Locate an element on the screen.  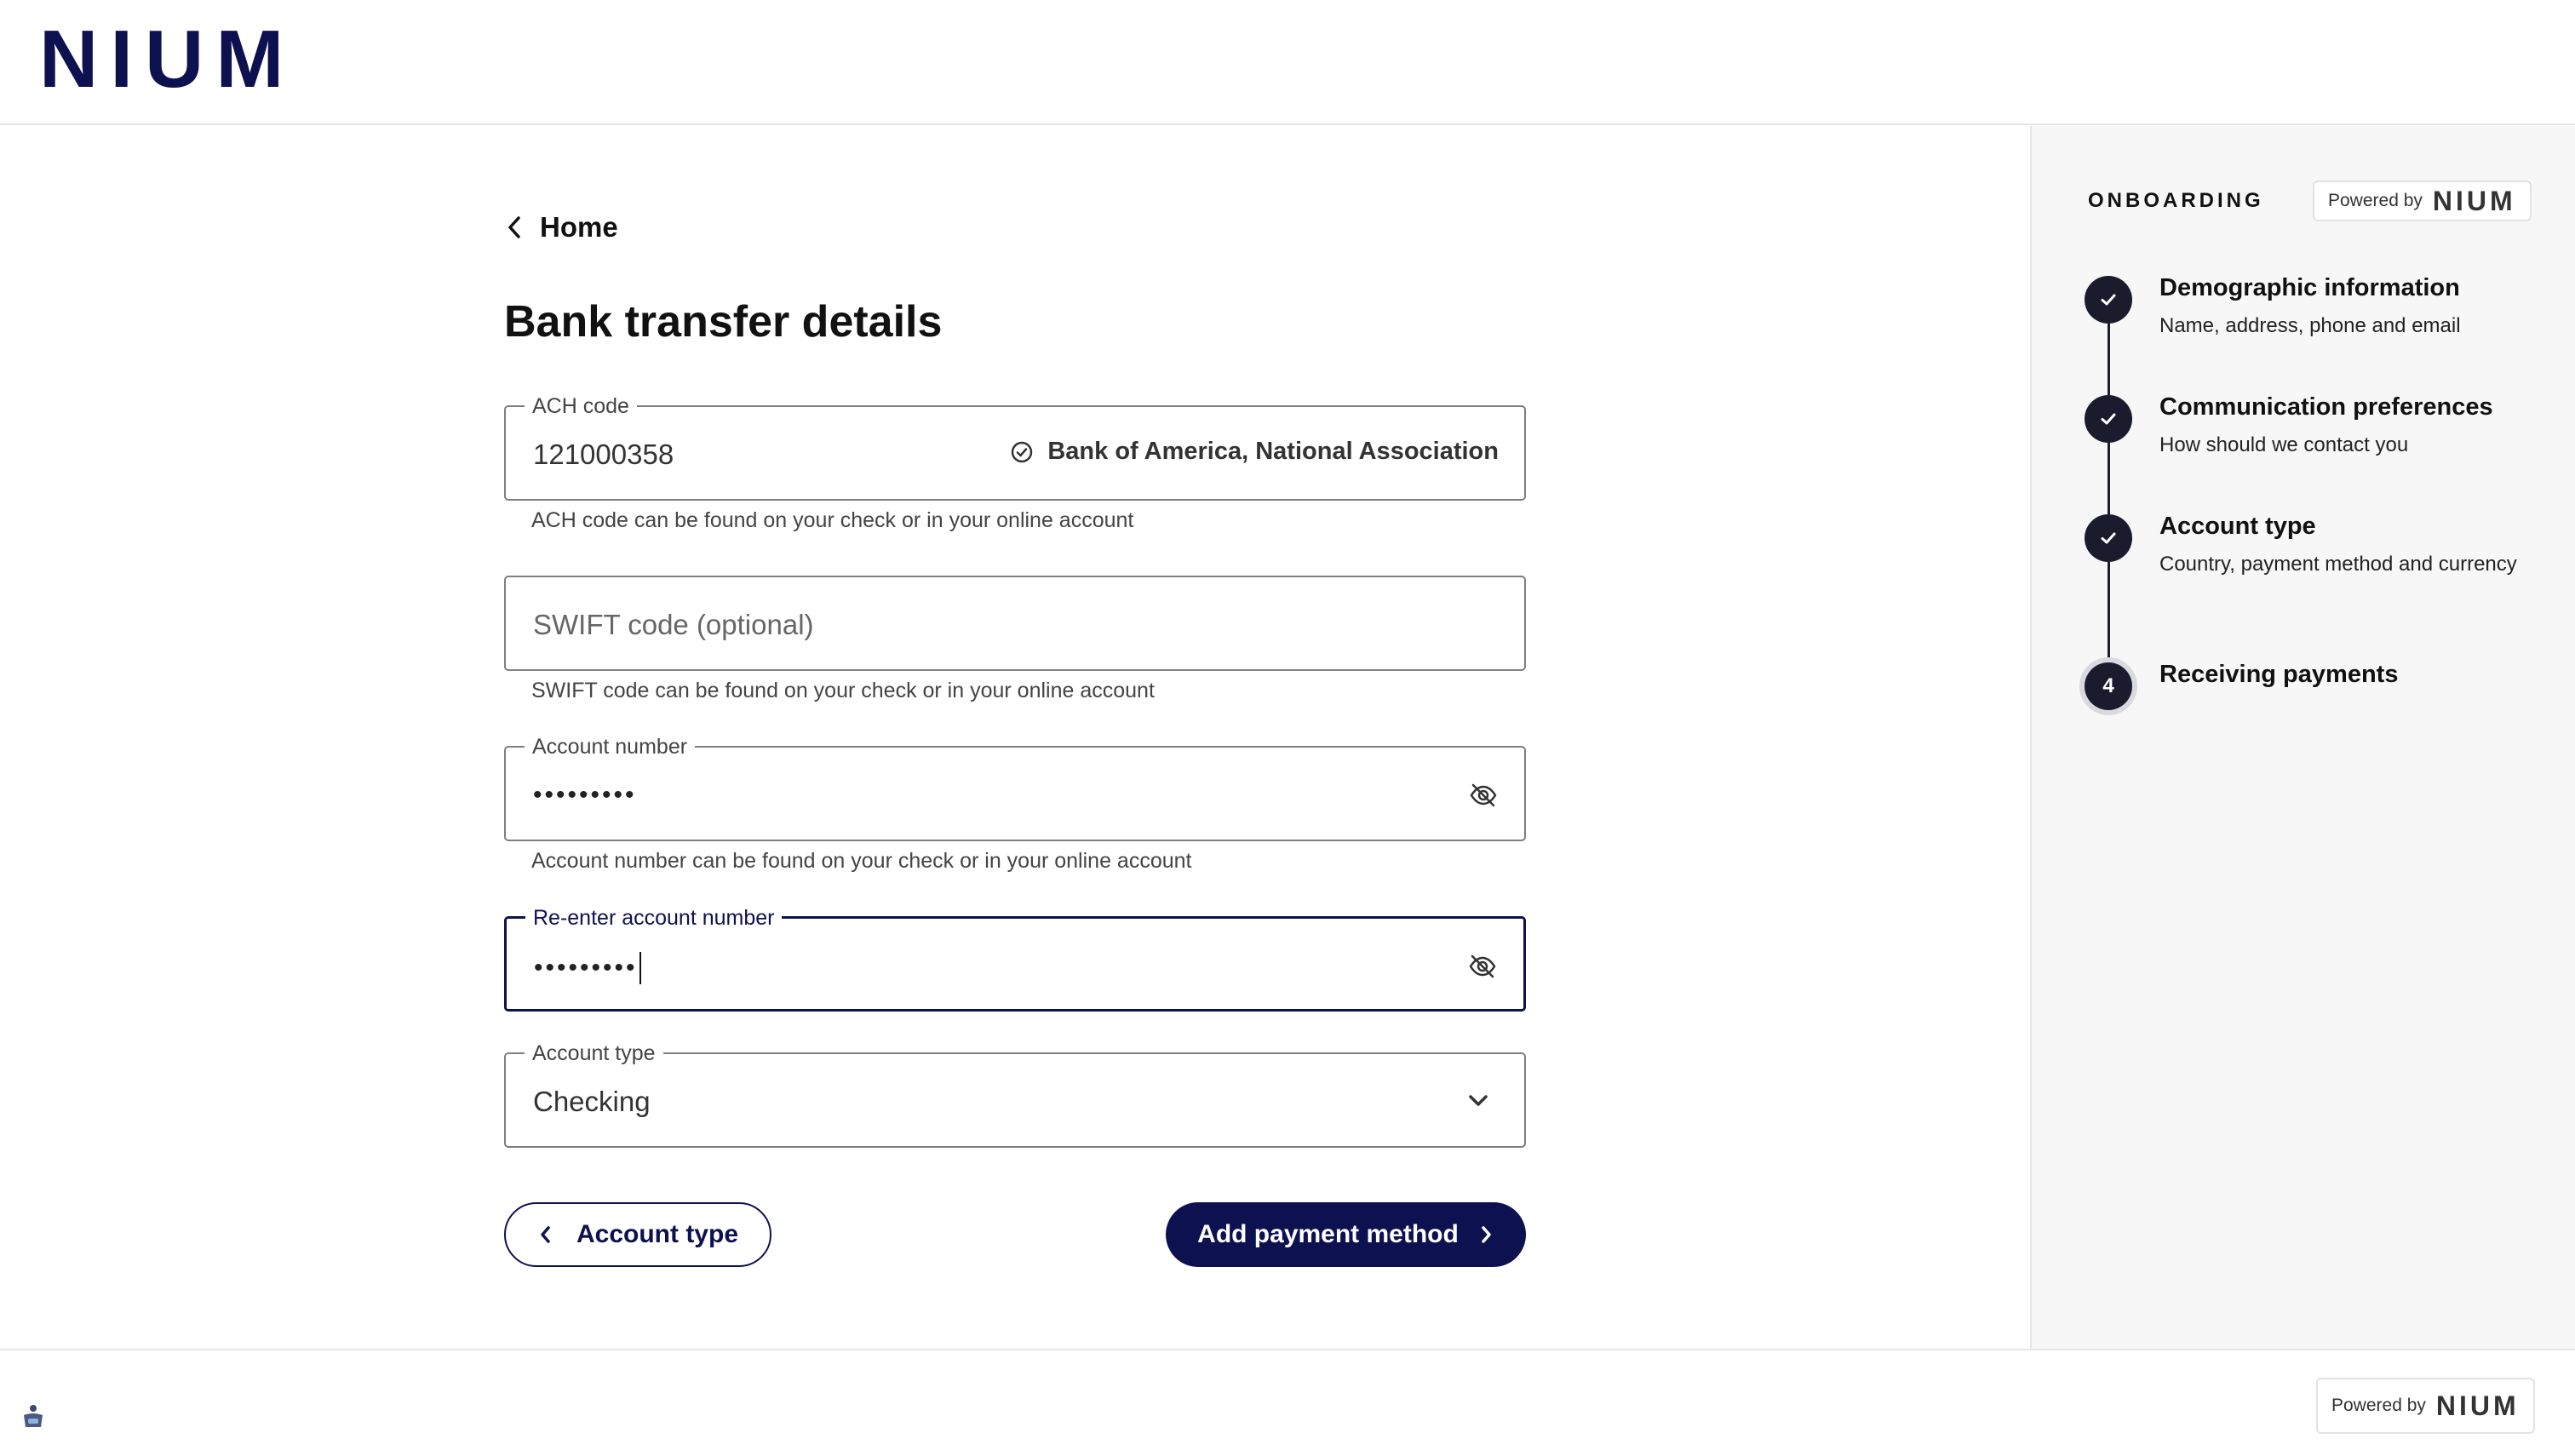
step-description: Name, address, phone and email is located at coordinates (2310, 325).